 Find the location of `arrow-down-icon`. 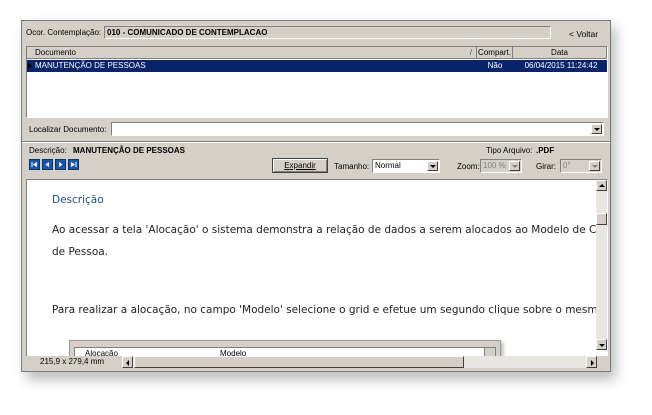

arrow-down-icon is located at coordinates (602, 345).